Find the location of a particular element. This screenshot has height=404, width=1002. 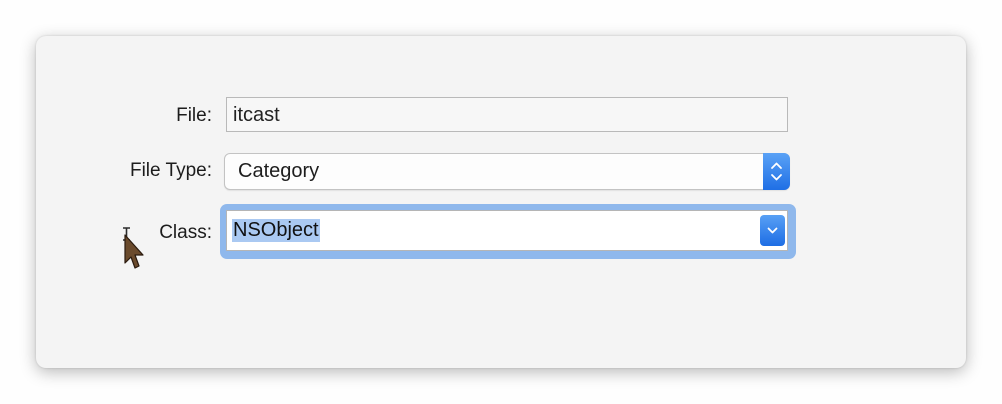

file-type-value: Category is located at coordinates (279, 171).